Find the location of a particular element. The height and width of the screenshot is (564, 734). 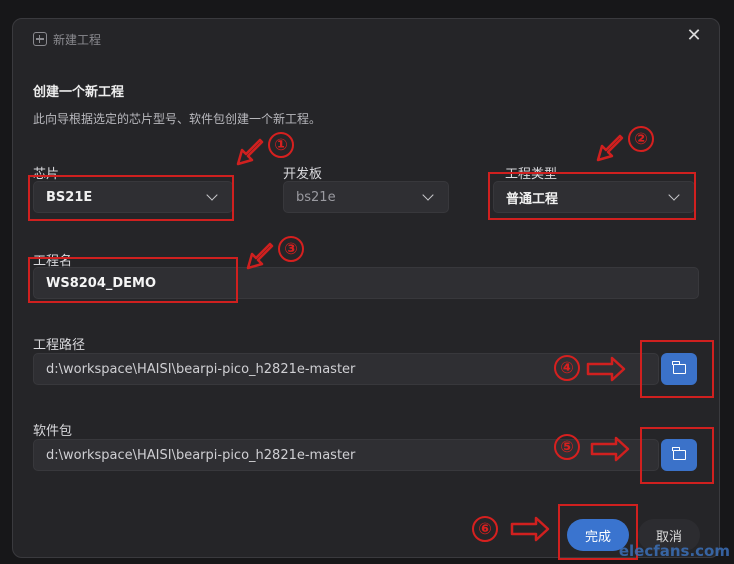

watermark: elecfans.com is located at coordinates (674, 551).